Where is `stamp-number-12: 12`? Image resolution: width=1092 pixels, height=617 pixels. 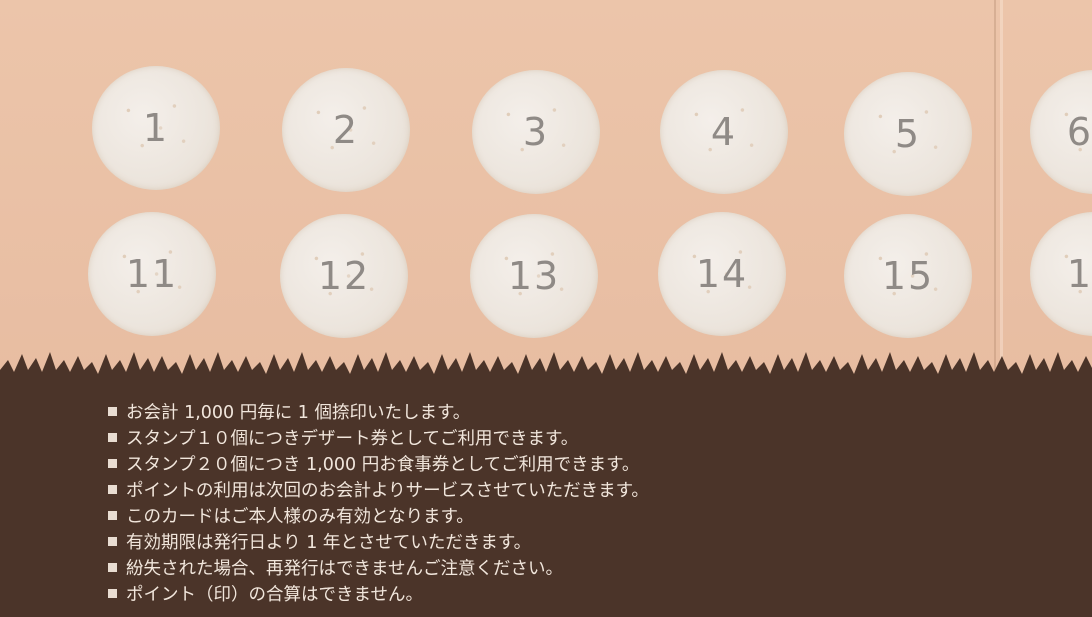
stamp-number-12: 12 is located at coordinates (344, 276).